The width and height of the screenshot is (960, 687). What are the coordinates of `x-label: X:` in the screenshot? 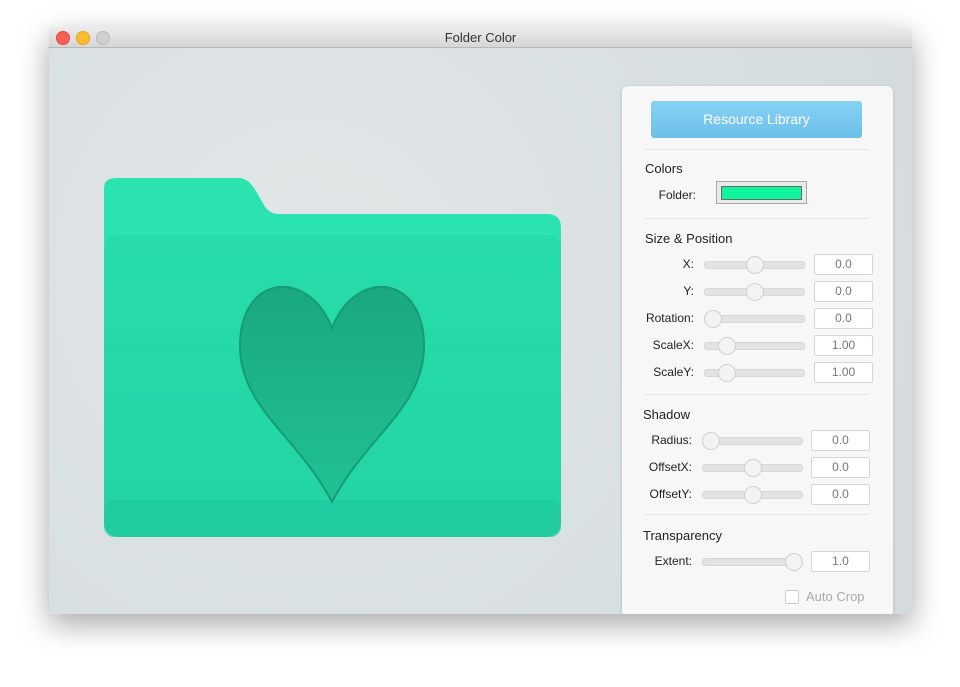 It's located at (688, 264).